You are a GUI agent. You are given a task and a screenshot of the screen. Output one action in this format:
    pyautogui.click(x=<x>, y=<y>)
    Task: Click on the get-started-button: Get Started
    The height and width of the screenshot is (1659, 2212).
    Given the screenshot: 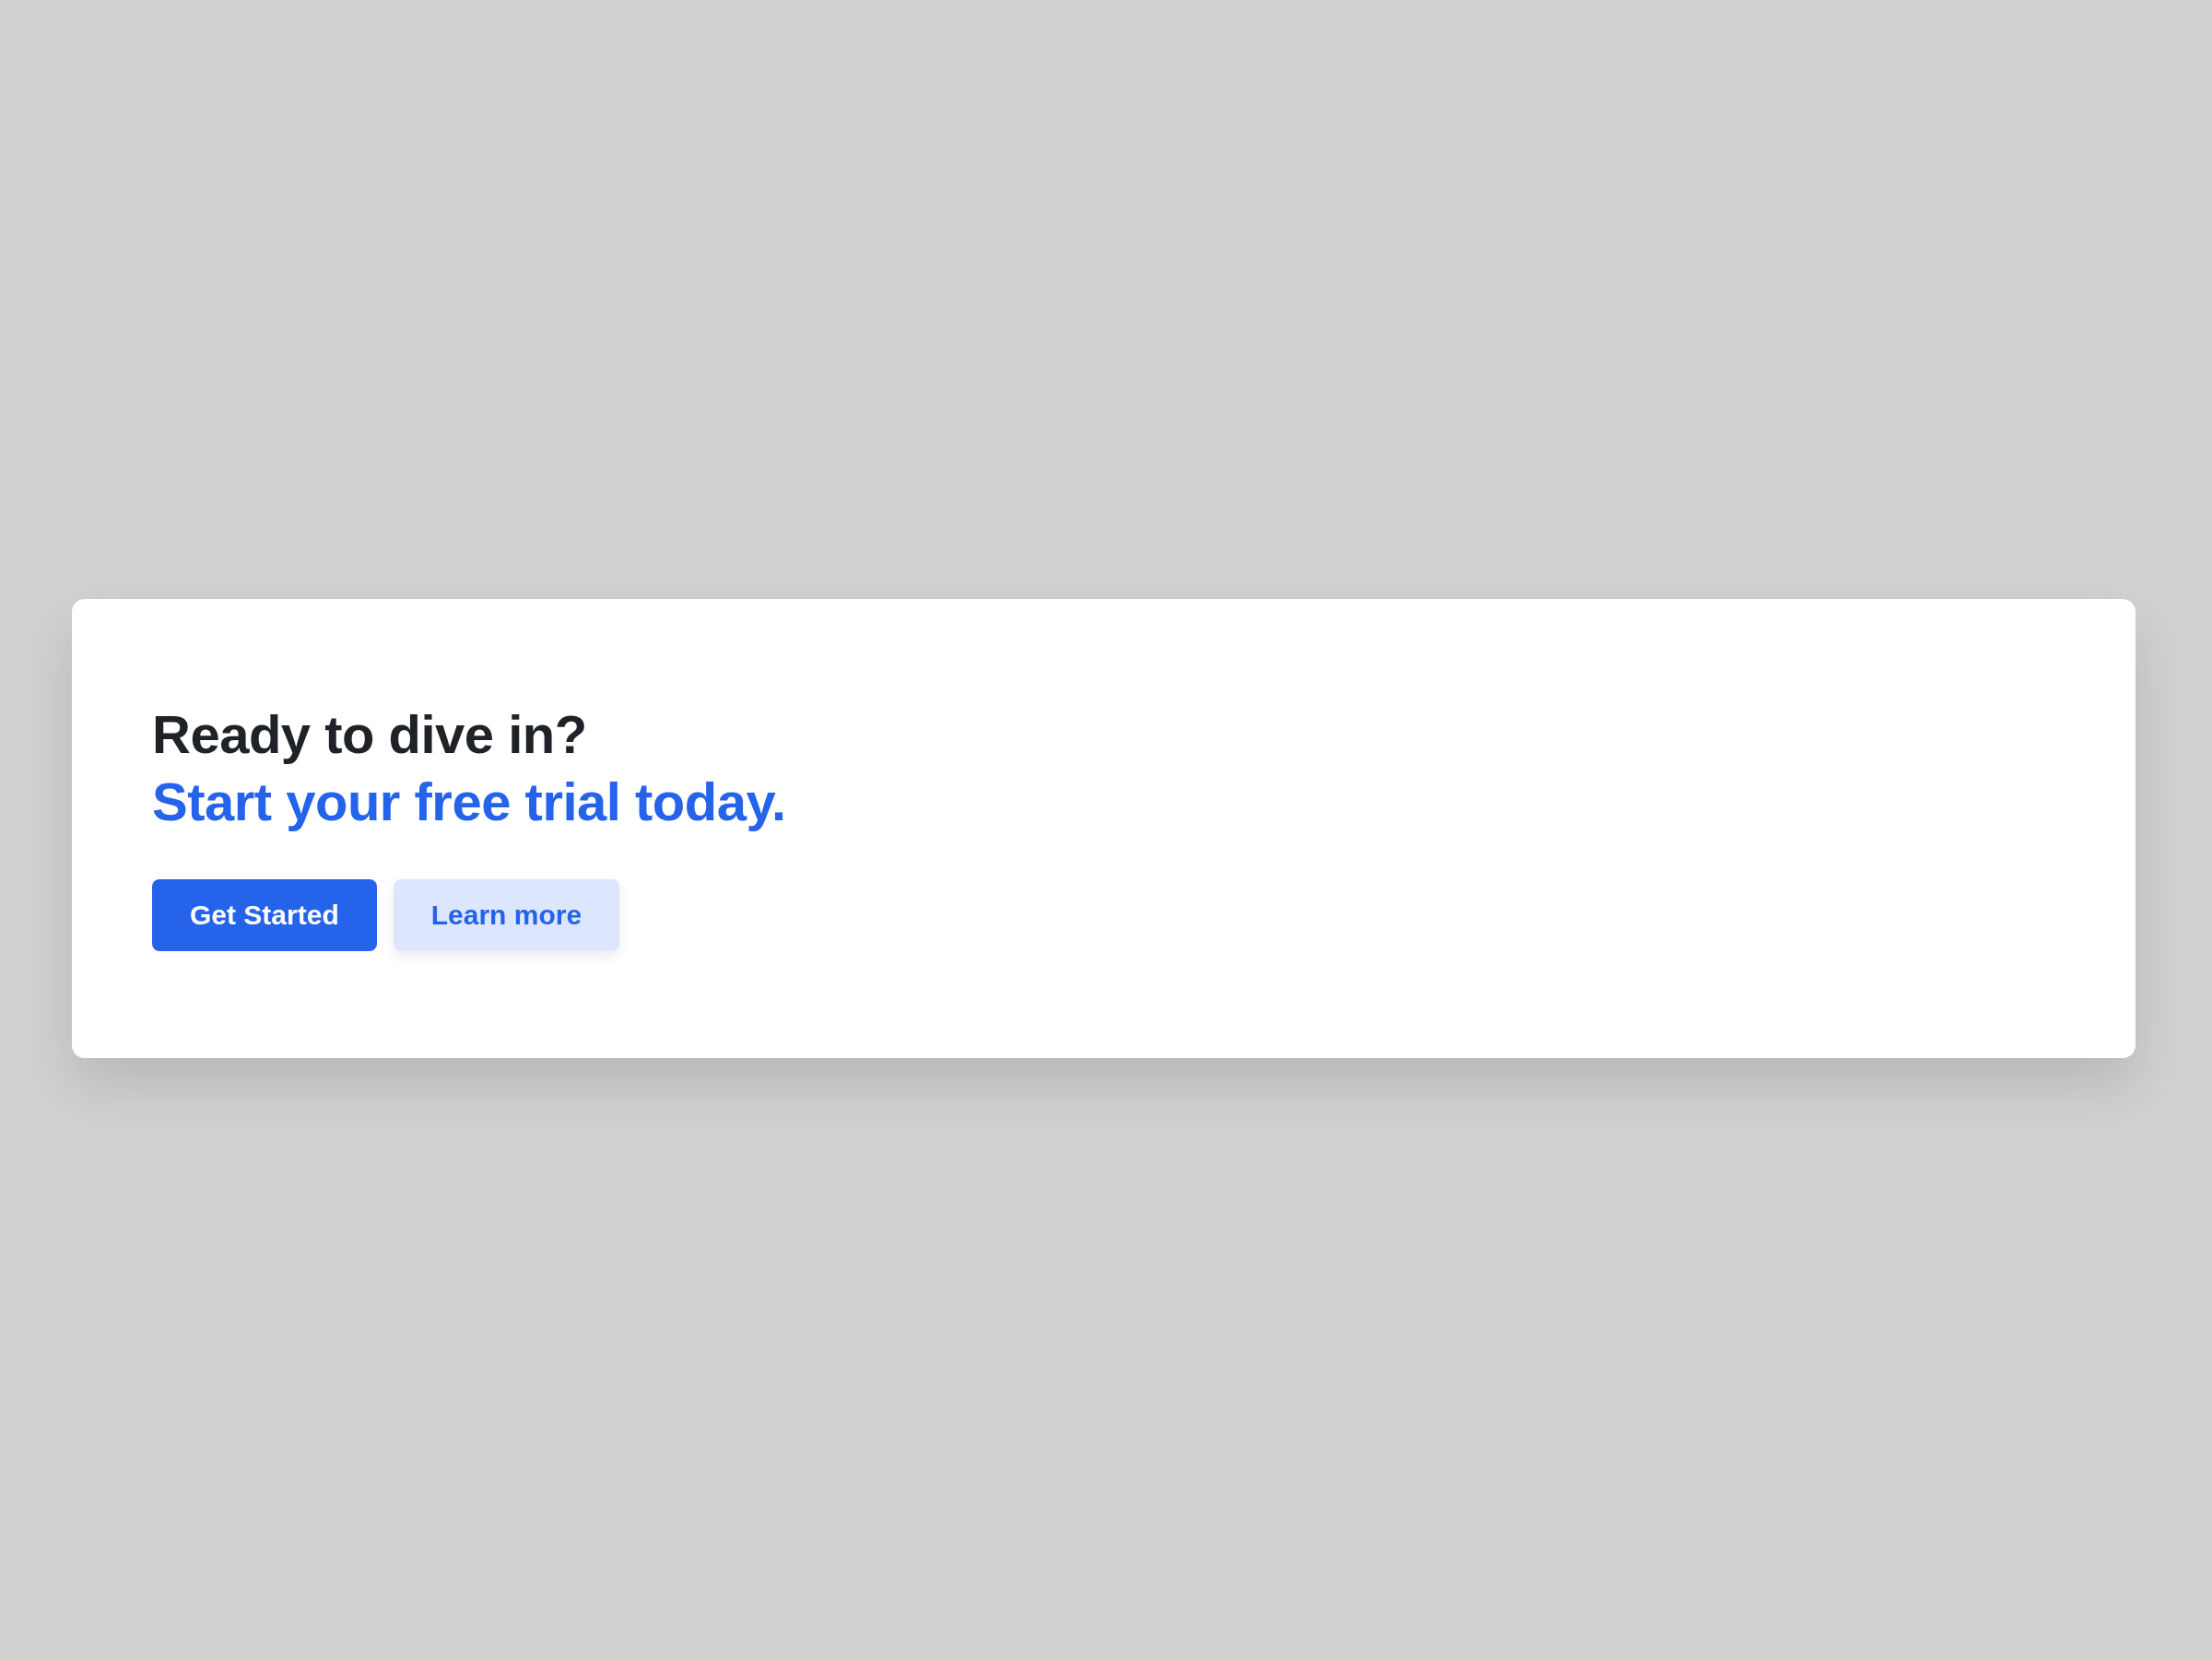 What is the action you would take?
    pyautogui.click(x=264, y=915)
    